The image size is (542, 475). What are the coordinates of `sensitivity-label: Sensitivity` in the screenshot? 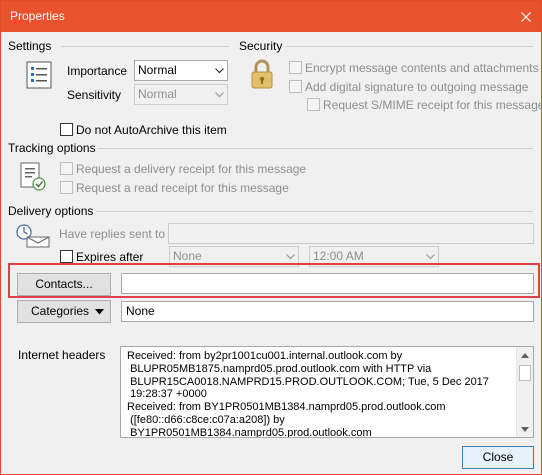 It's located at (94, 95).